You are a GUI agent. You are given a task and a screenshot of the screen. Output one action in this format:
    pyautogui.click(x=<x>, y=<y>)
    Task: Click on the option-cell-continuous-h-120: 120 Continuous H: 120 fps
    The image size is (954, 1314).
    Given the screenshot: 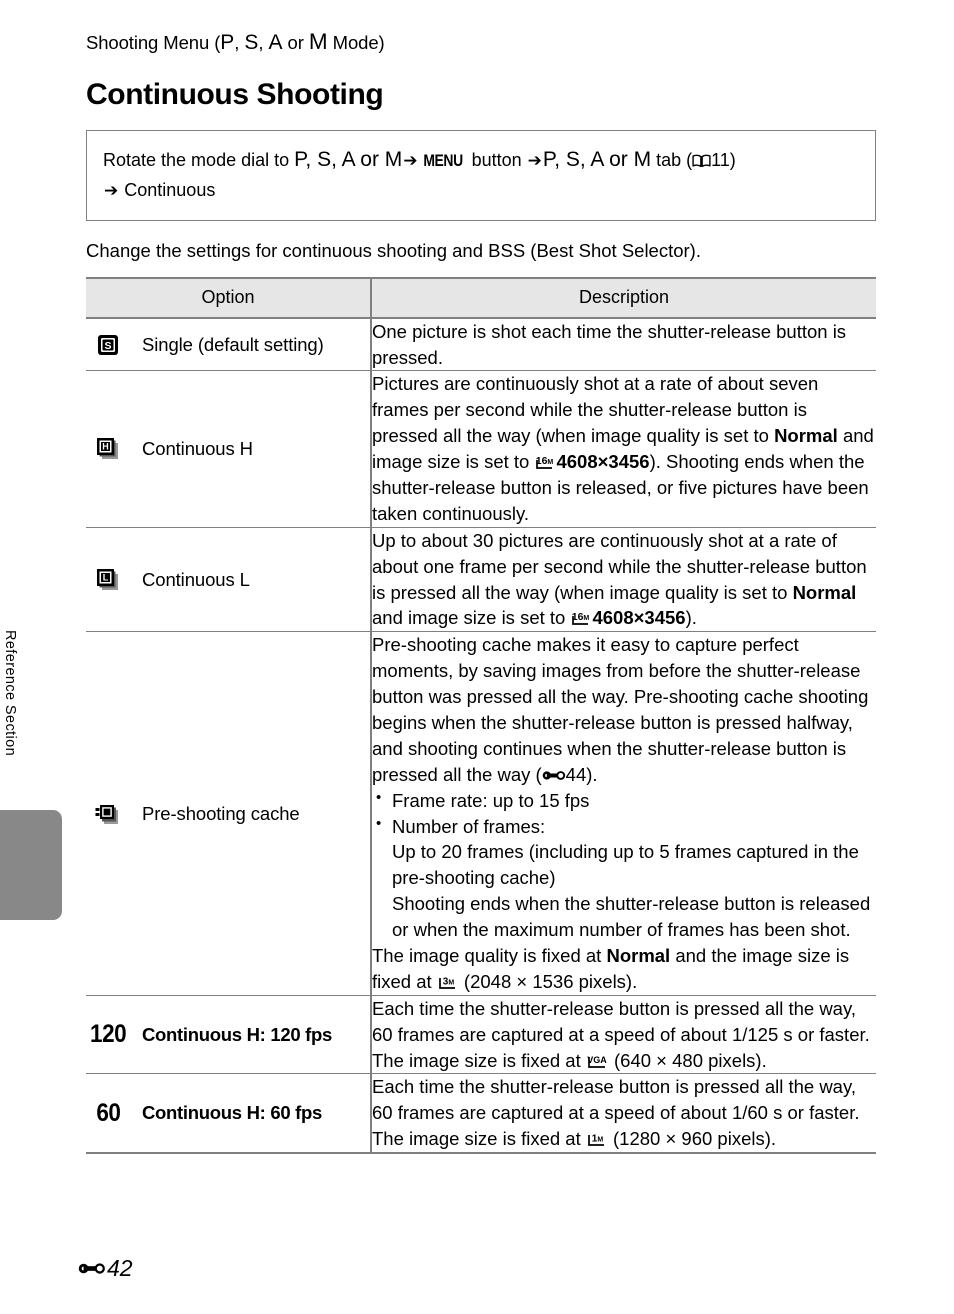 What is the action you would take?
    pyautogui.click(x=228, y=1034)
    